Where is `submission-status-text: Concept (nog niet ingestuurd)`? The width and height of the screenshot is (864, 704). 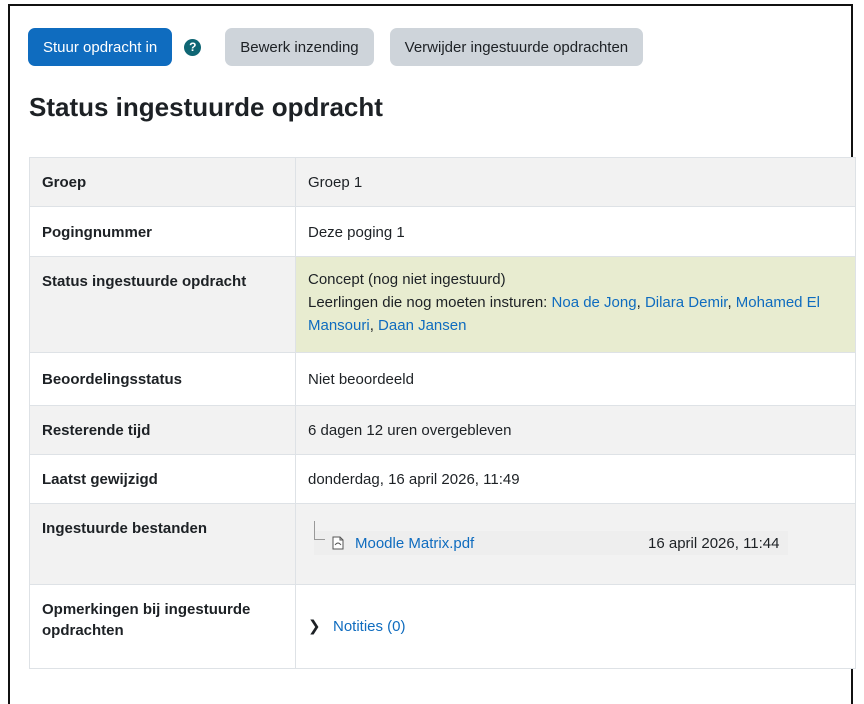 submission-status-text: Concept (nog niet ingestuurd) is located at coordinates (407, 279).